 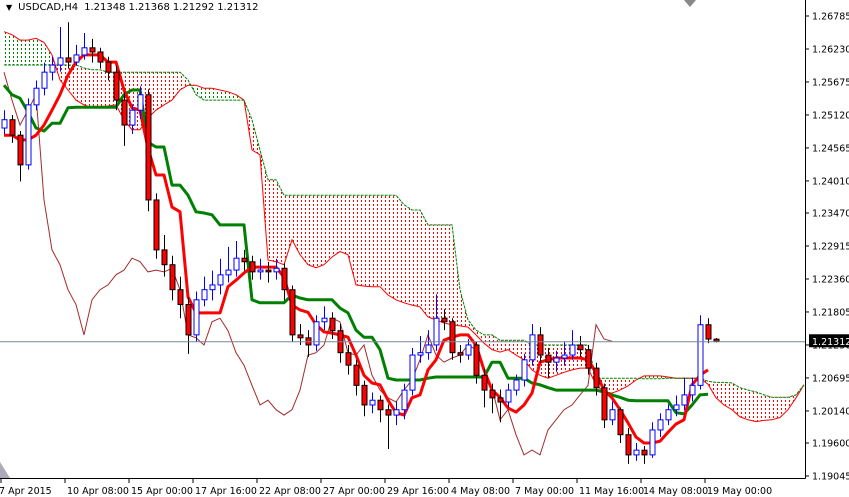 I want to click on price-tick-label: 1.21805, so click(x=830, y=312).